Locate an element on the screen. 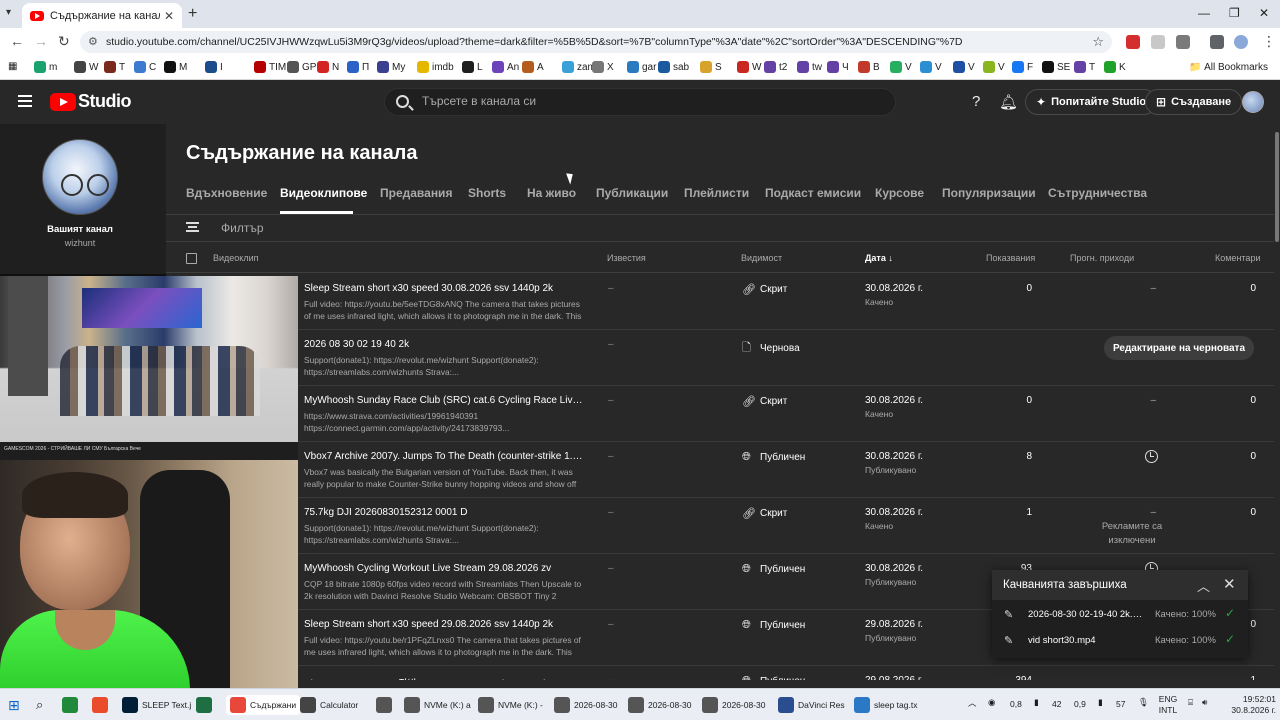 This screenshot has height=720, width=1280. reading-list-icon is located at coordinates (1217, 42).